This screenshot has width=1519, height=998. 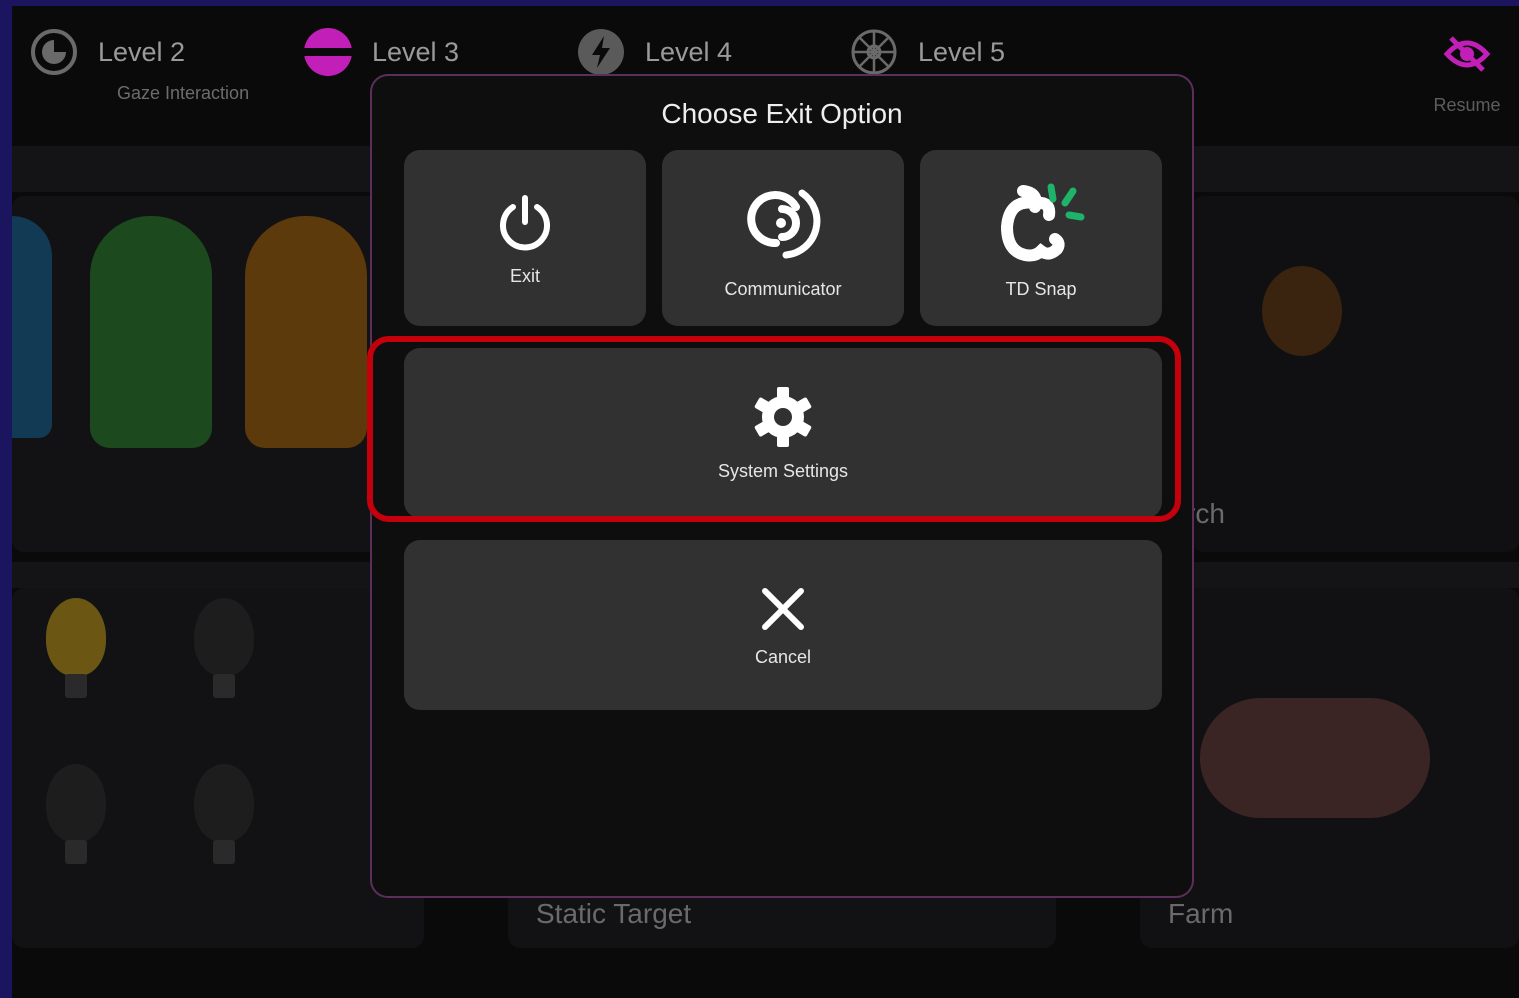 What do you see at coordinates (32, 327) in the screenshot?
I see `blue-character` at bounding box center [32, 327].